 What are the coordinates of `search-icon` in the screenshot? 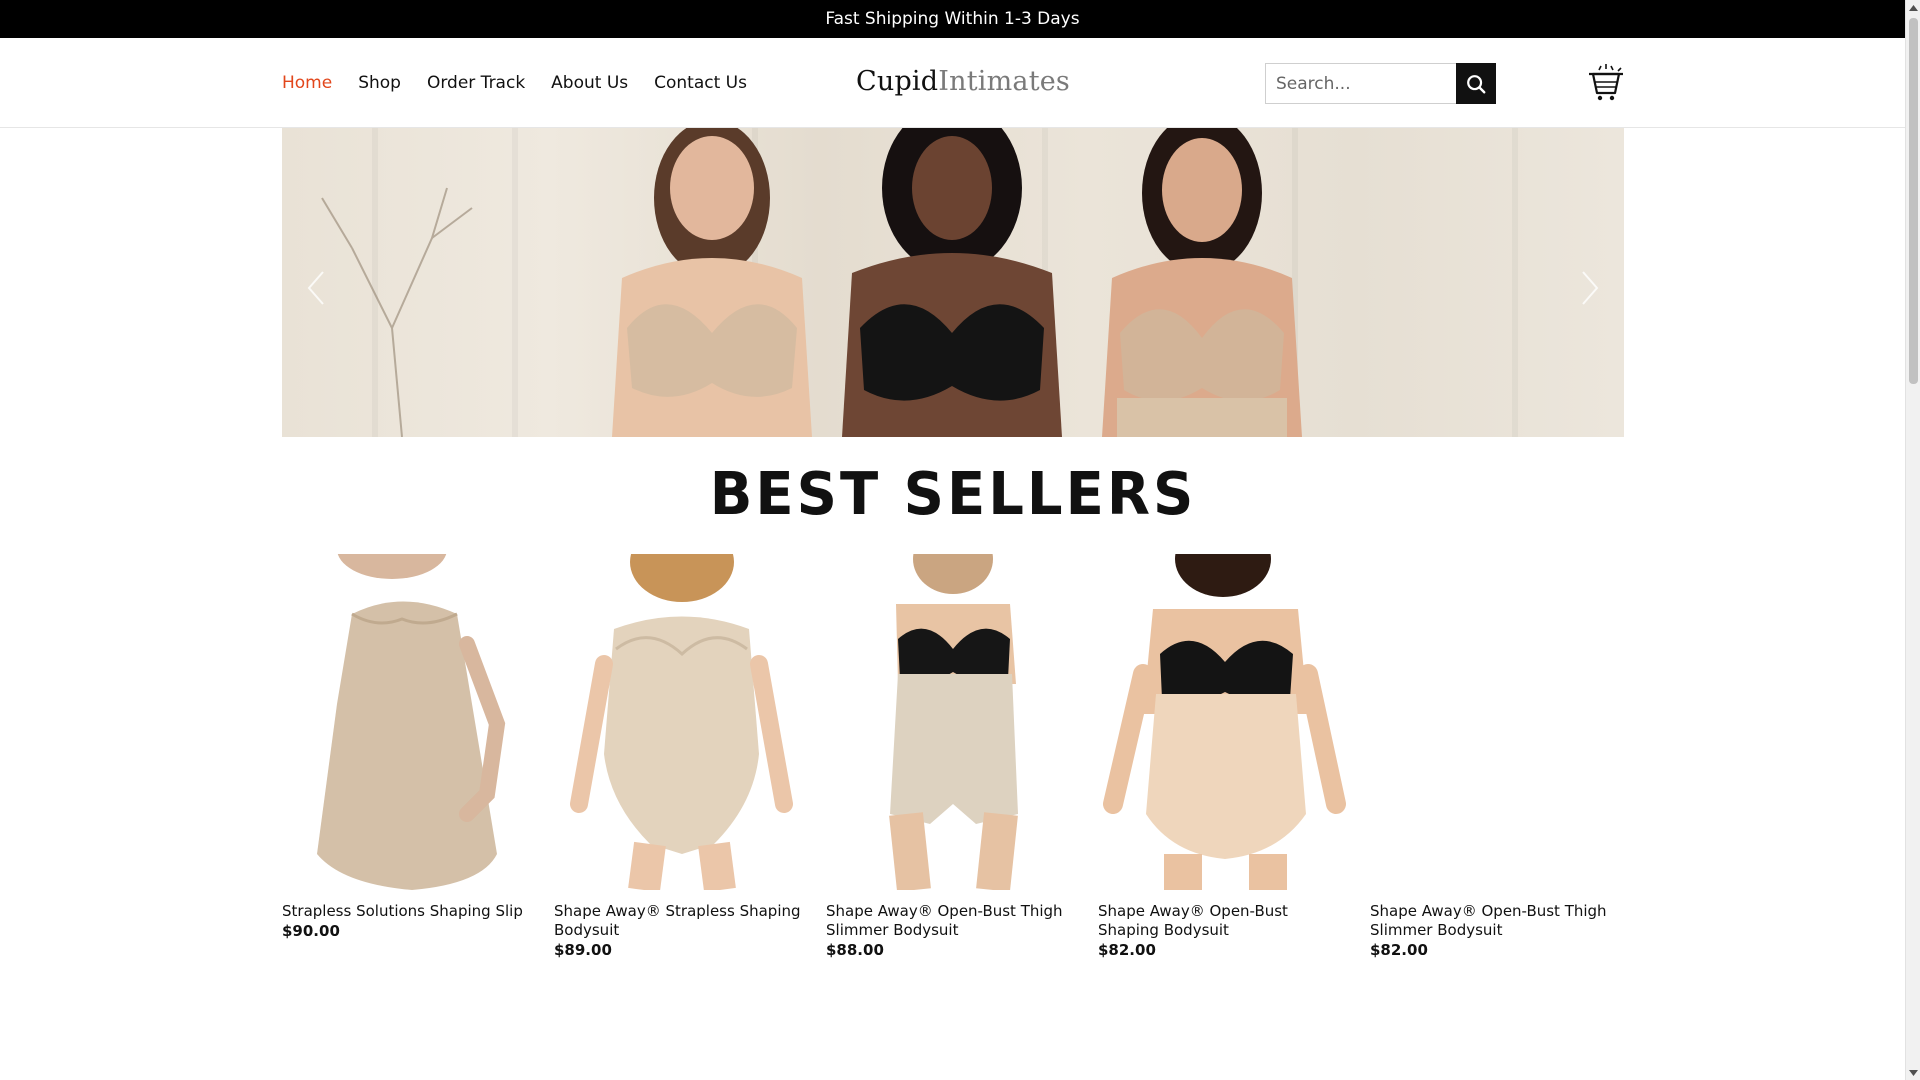 It's located at (1476, 83).